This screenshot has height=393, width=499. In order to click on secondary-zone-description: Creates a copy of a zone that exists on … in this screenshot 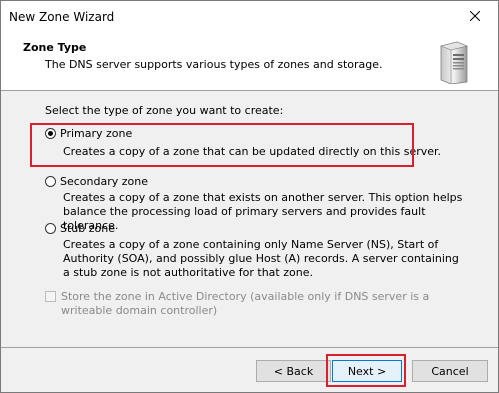, I will do `click(263, 211)`.